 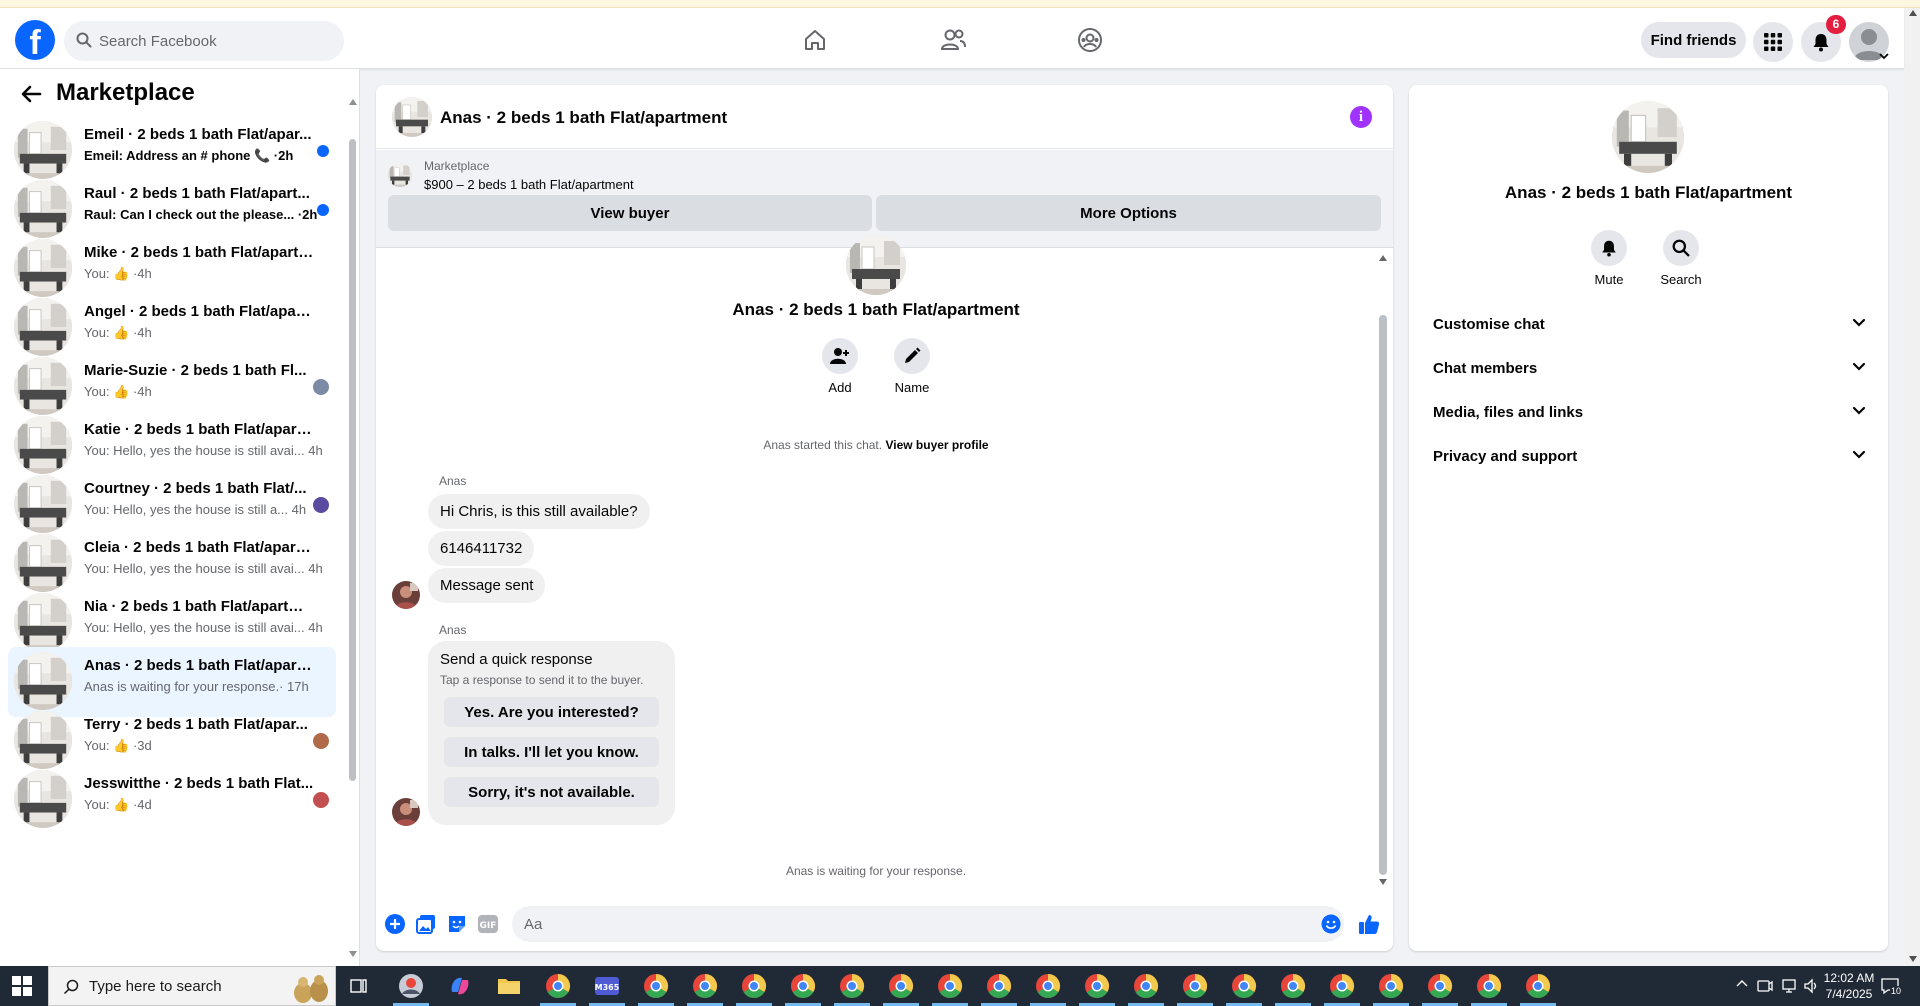 I want to click on account-chevron-icon, so click(x=1884, y=56).